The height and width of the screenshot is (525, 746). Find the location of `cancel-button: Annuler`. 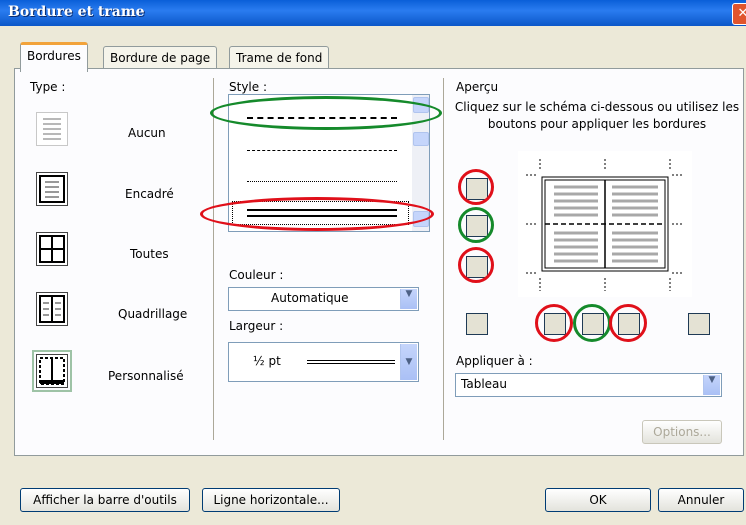

cancel-button: Annuler is located at coordinates (701, 500).